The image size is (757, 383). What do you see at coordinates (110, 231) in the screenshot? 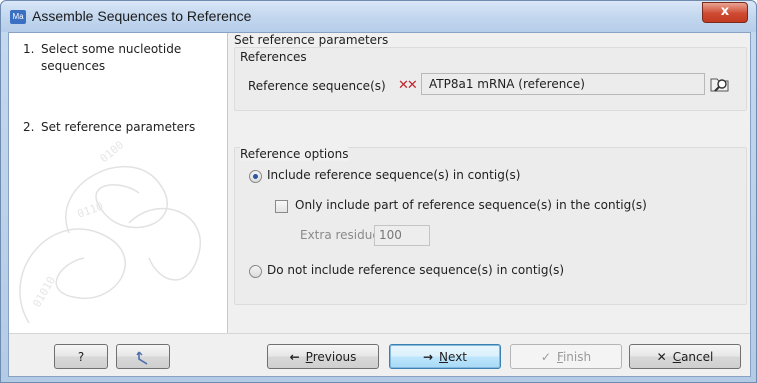
I see `decorative-watermark-icon: 0100 01010 0110` at bounding box center [110, 231].